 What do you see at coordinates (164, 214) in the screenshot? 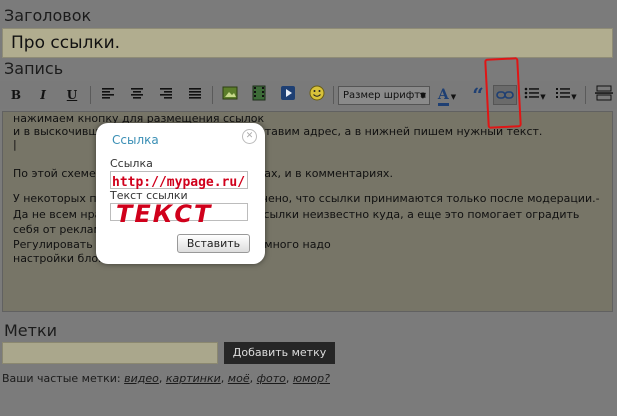
I see `link-text-value: ТЕКСТ` at bounding box center [164, 214].